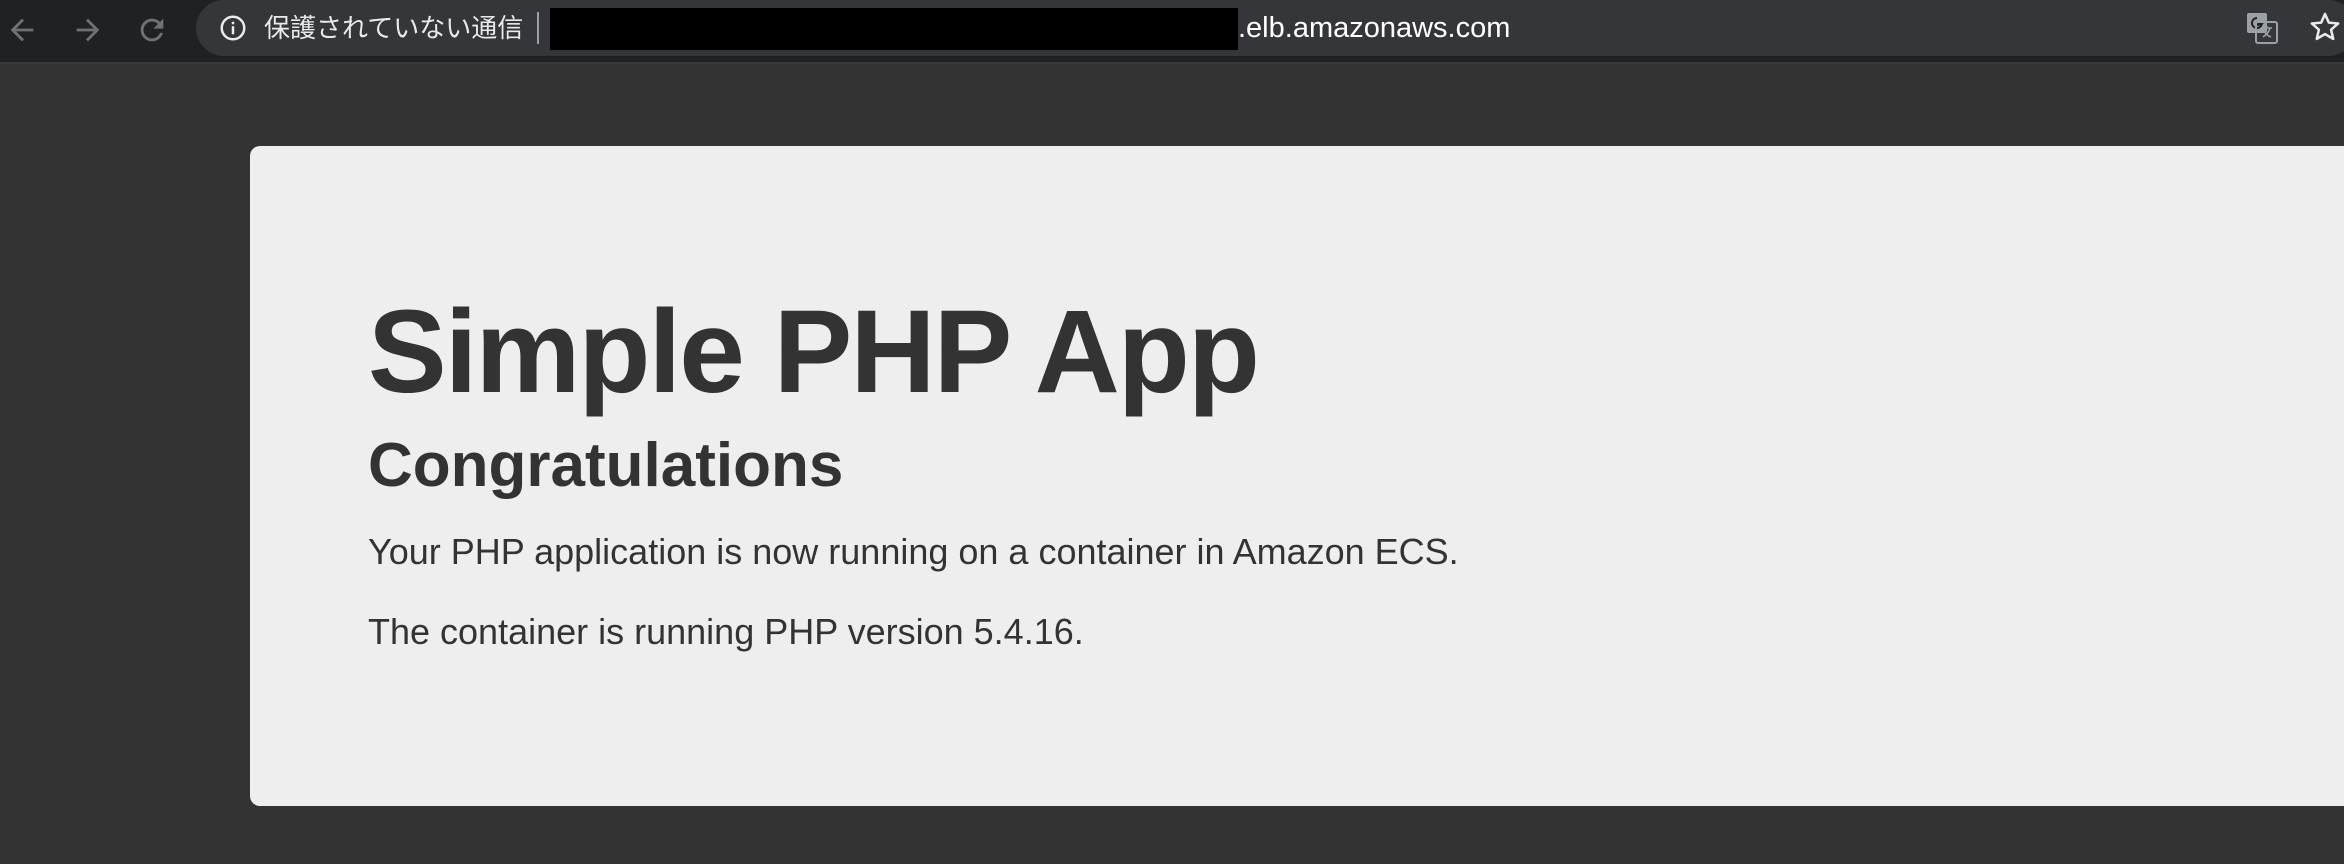 The image size is (2344, 864). What do you see at coordinates (894, 29) in the screenshot?
I see `redacted-hostname` at bounding box center [894, 29].